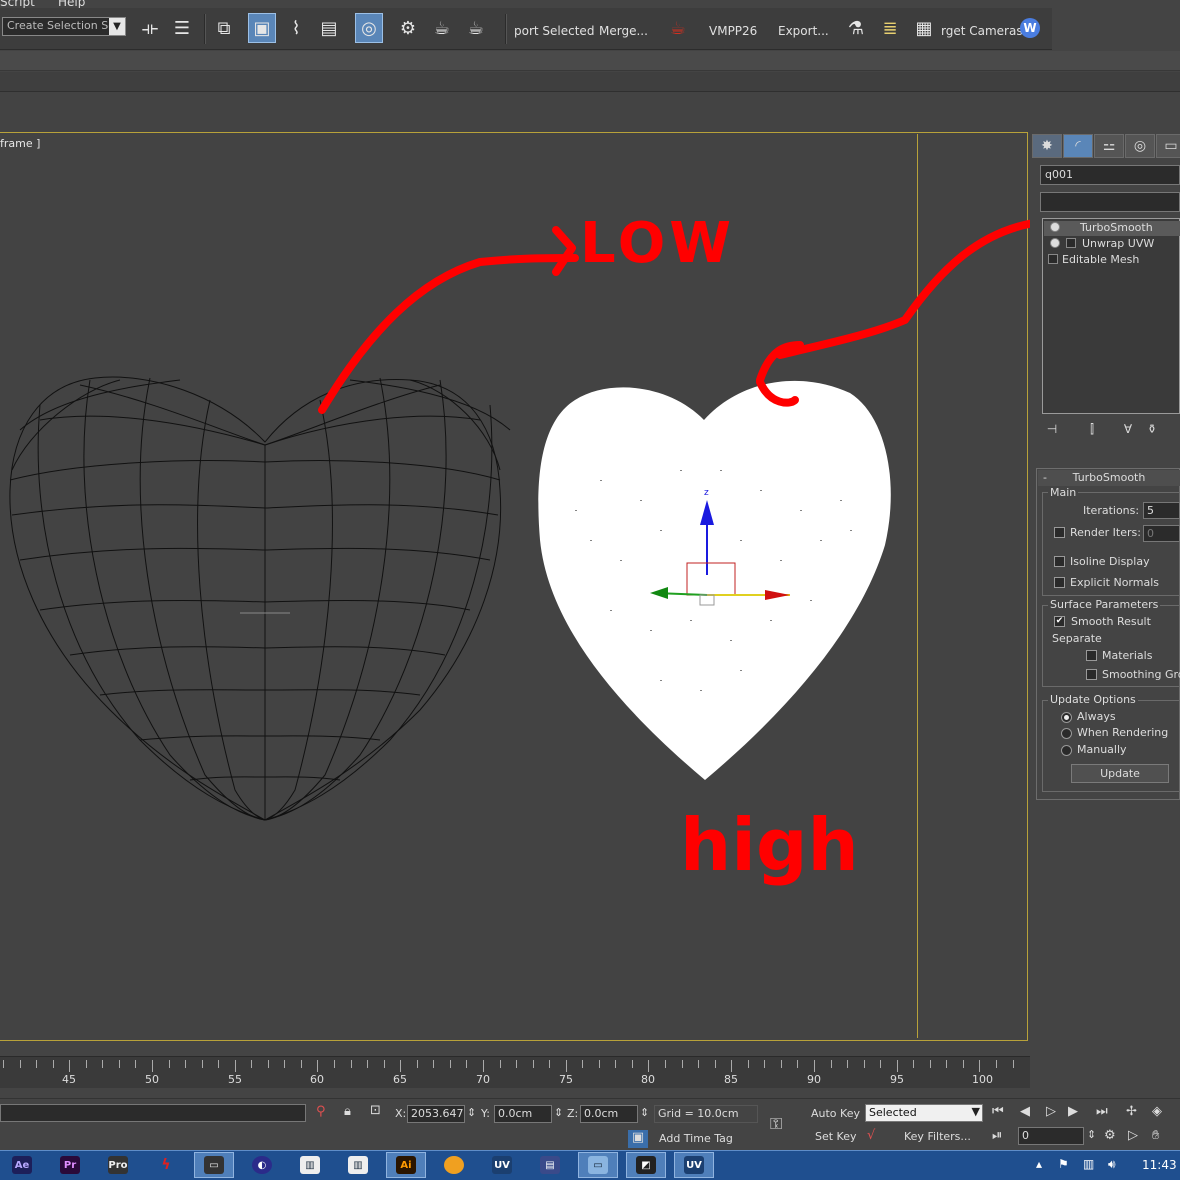  I want to click on stack-item-unwrap-uvw: Unwrap UVW, so click(1112, 244).